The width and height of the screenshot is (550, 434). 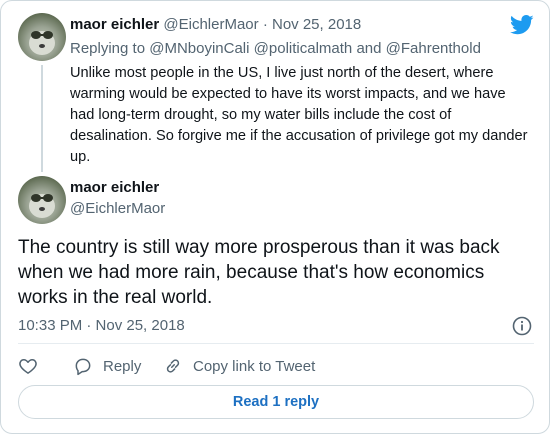 I want to click on read-replies-button: Read 1 reply, so click(x=276, y=402).